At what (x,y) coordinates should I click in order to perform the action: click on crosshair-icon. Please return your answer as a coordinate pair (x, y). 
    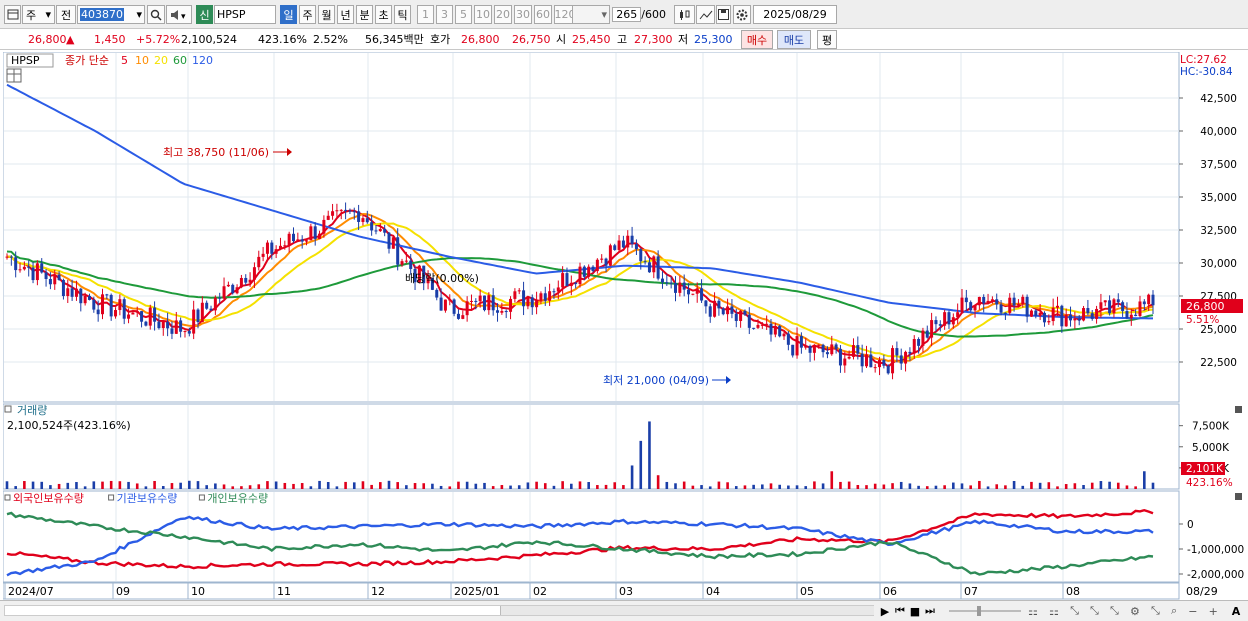
    Looking at the image, I should click on (705, 14).